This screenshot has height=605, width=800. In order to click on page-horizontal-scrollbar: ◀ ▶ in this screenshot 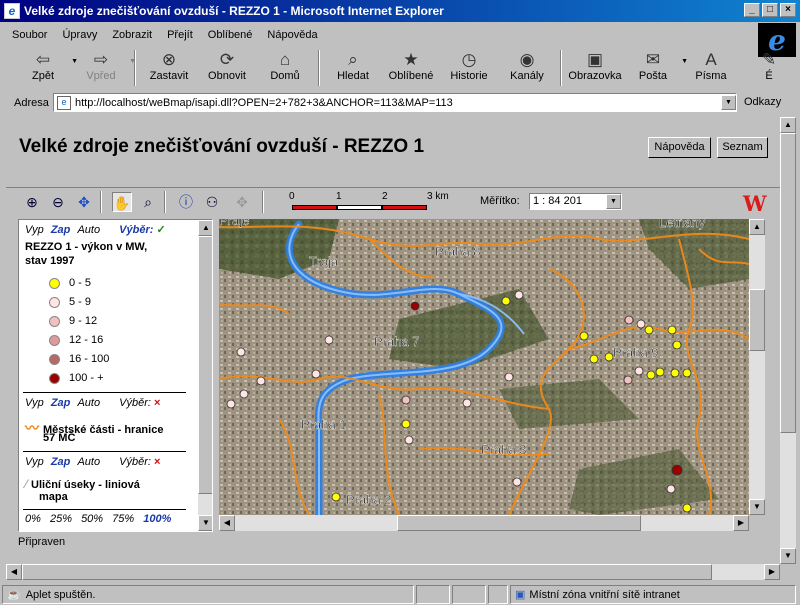, I will do `click(393, 572)`.